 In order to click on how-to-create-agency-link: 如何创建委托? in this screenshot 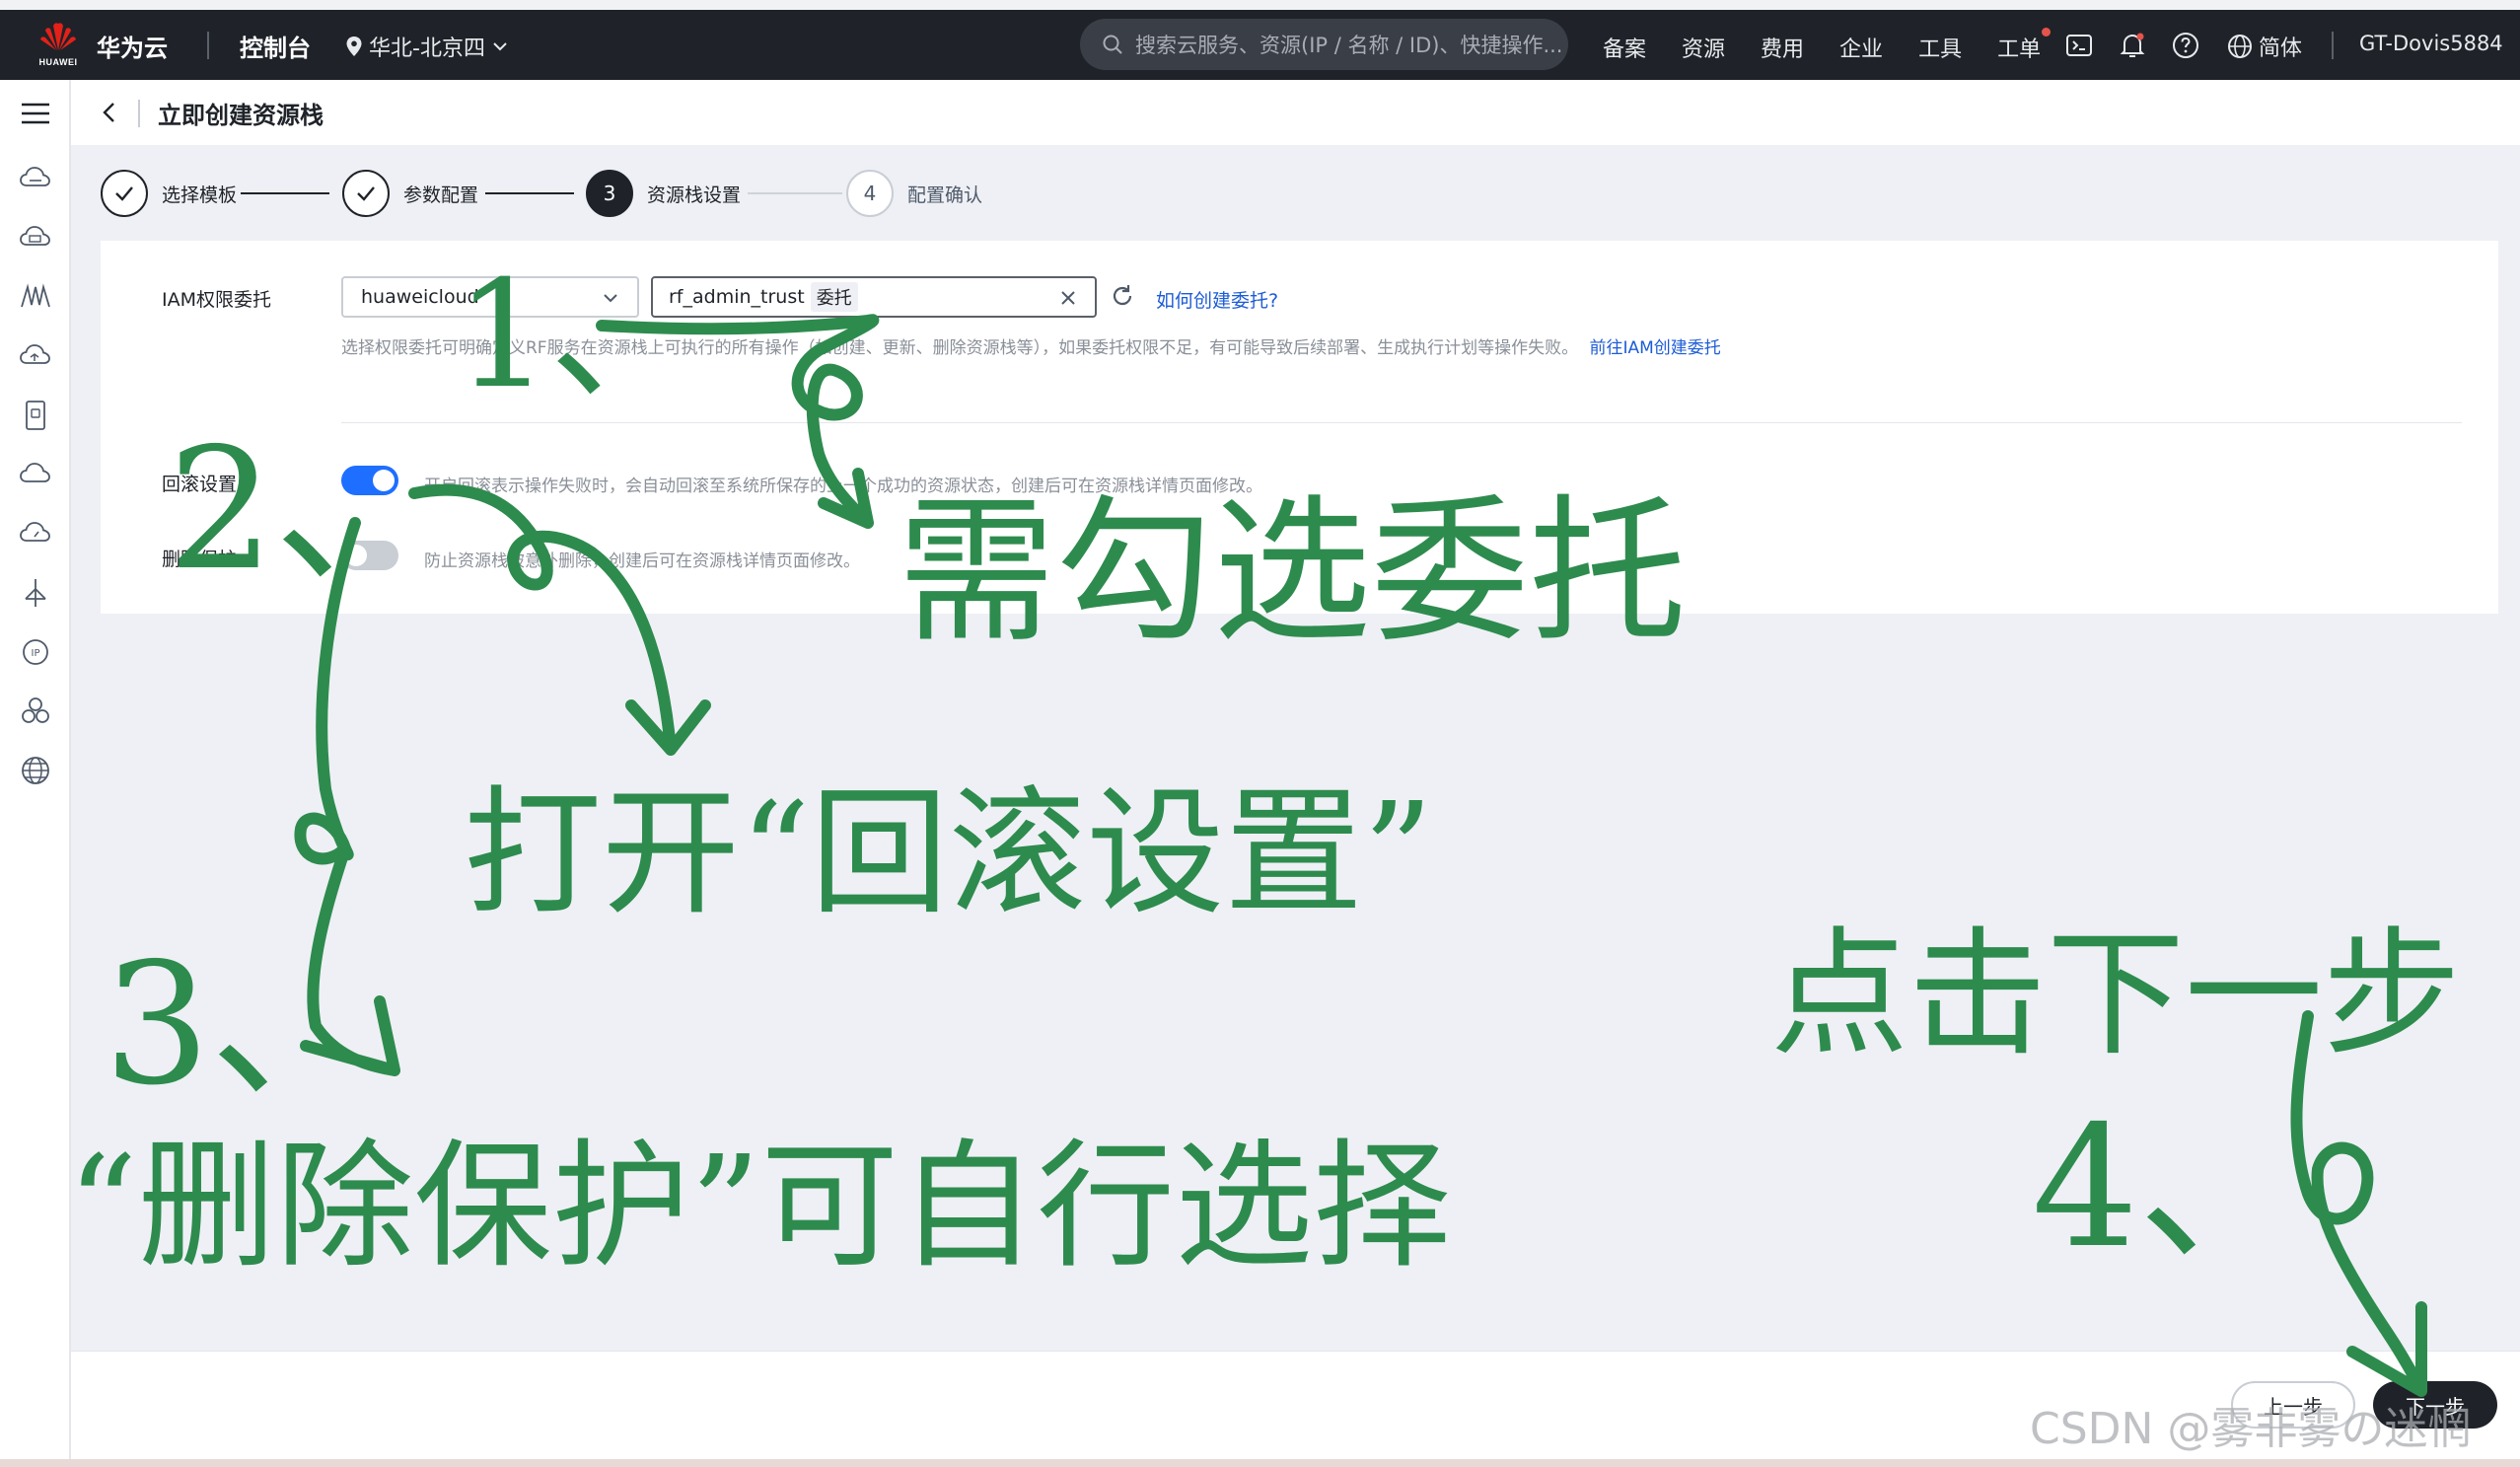, I will do `click(1217, 299)`.